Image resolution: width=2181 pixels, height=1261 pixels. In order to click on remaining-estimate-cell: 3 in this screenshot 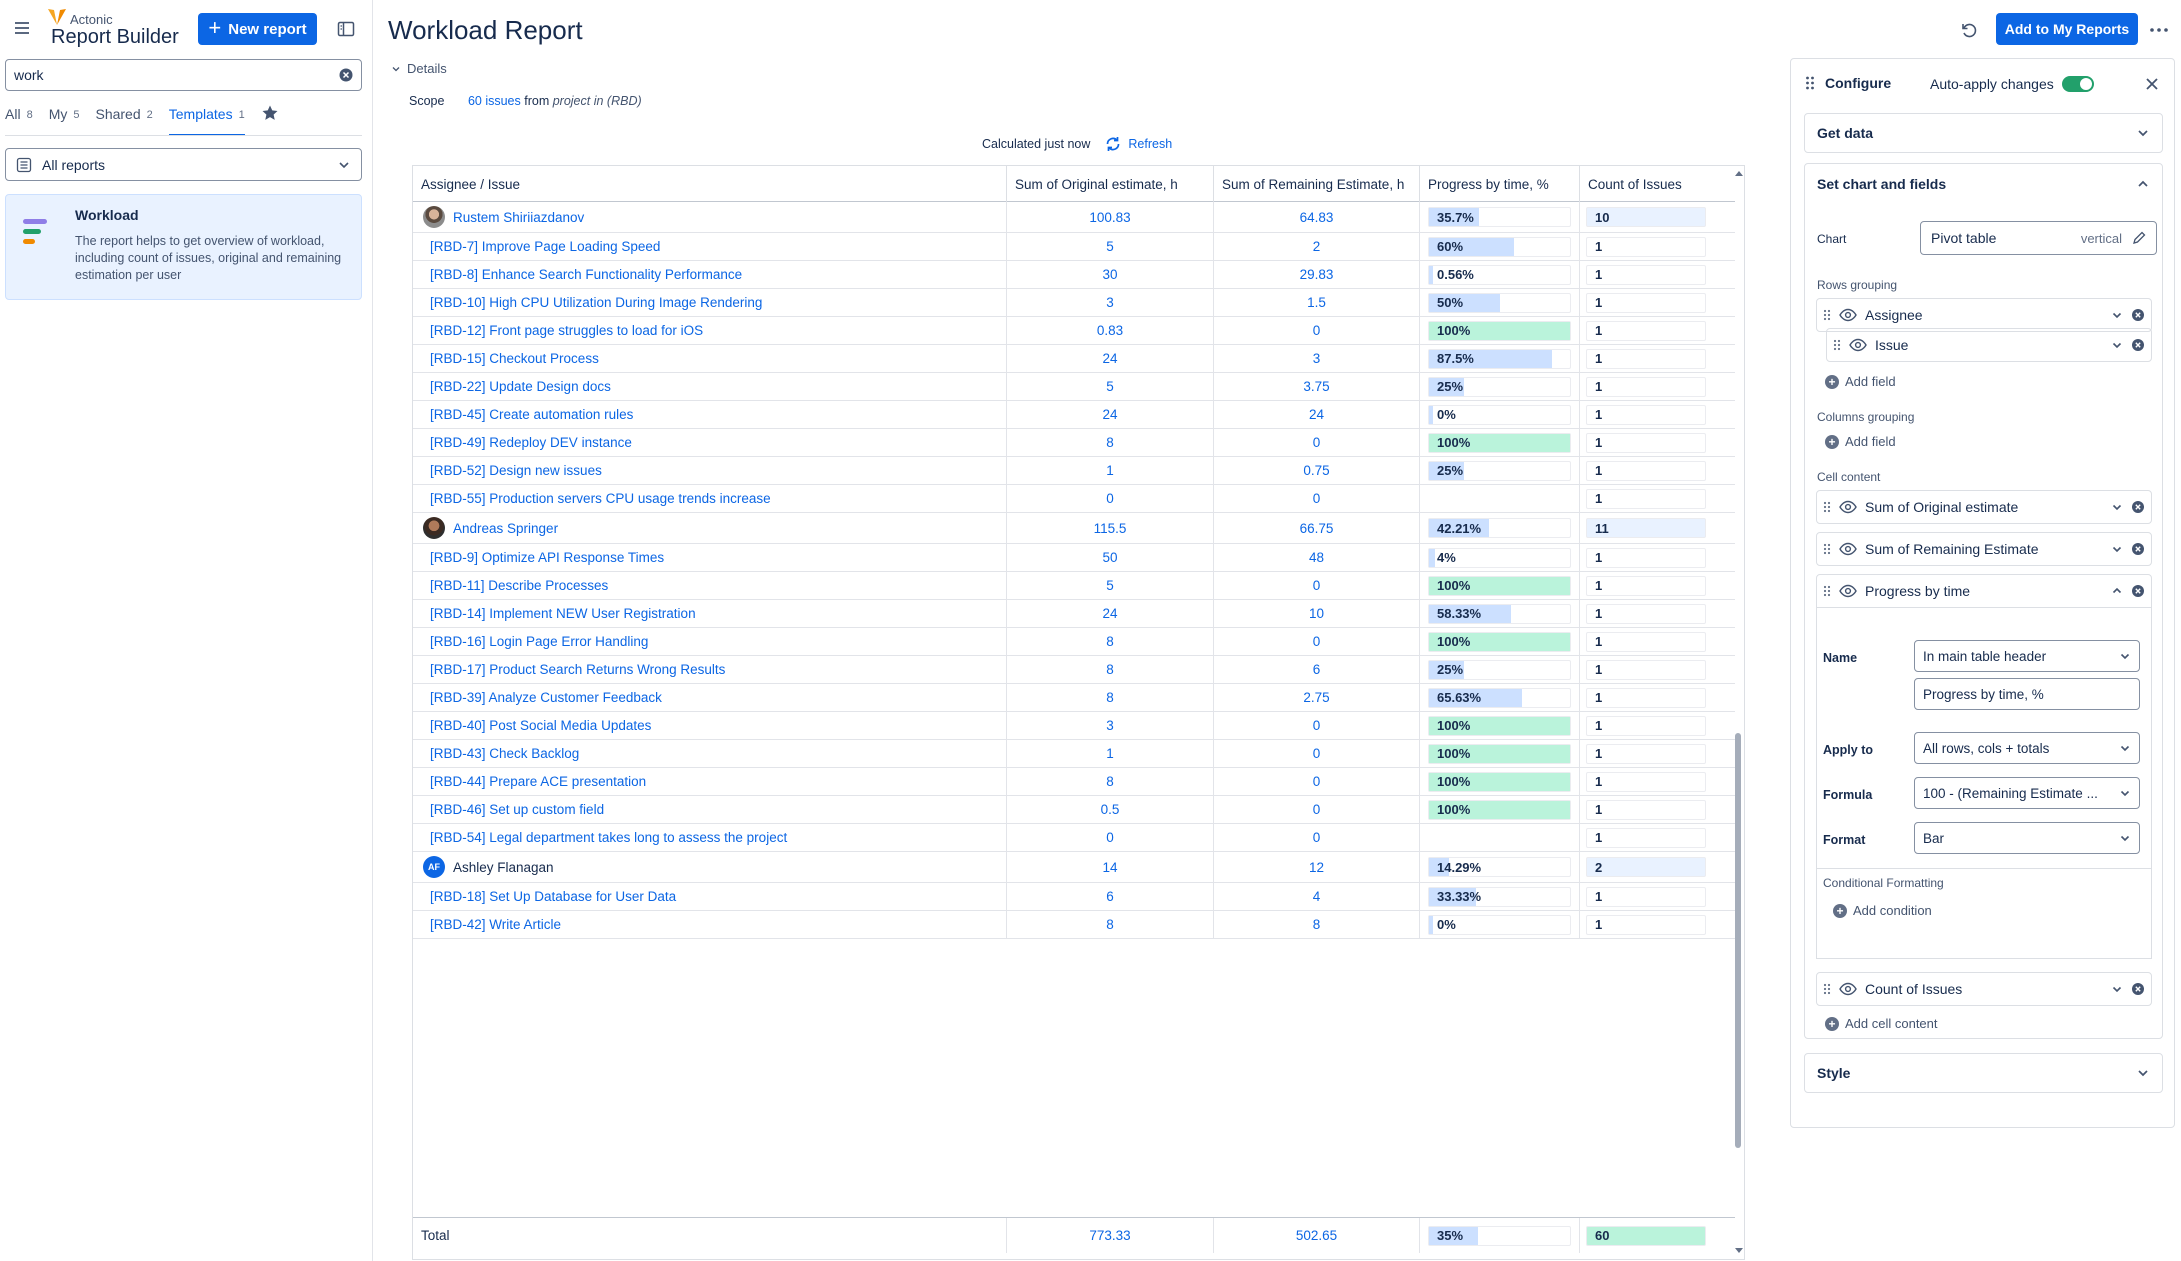, I will do `click(1317, 358)`.